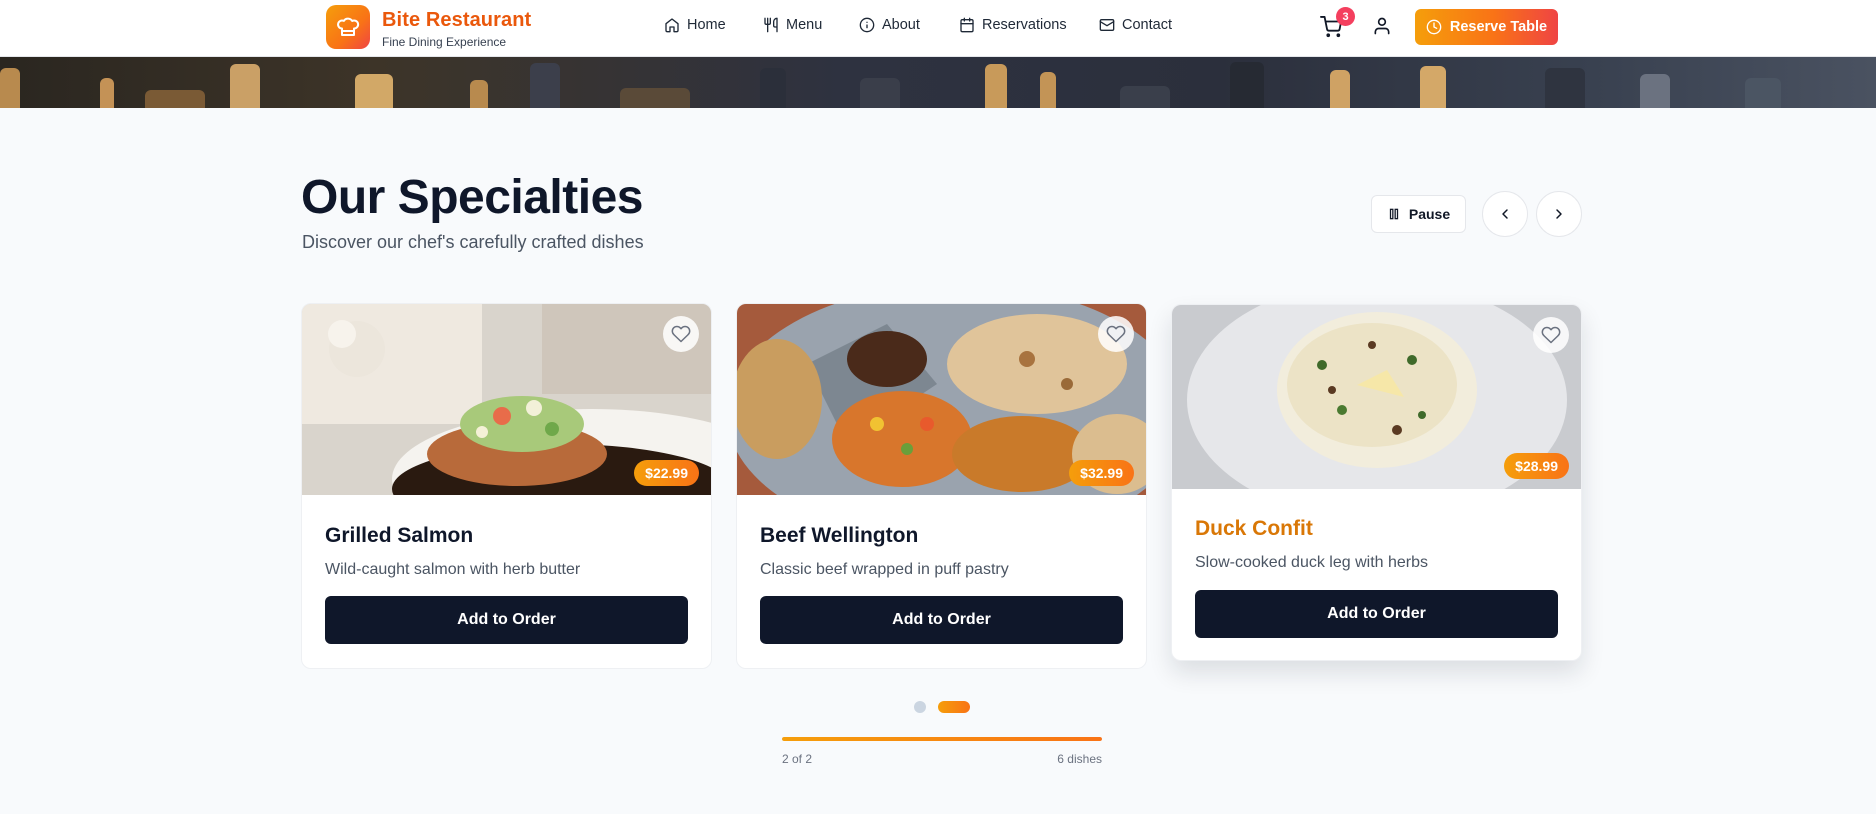  What do you see at coordinates (444, 42) in the screenshot?
I see `brand-tagline: Fine Dining Experience` at bounding box center [444, 42].